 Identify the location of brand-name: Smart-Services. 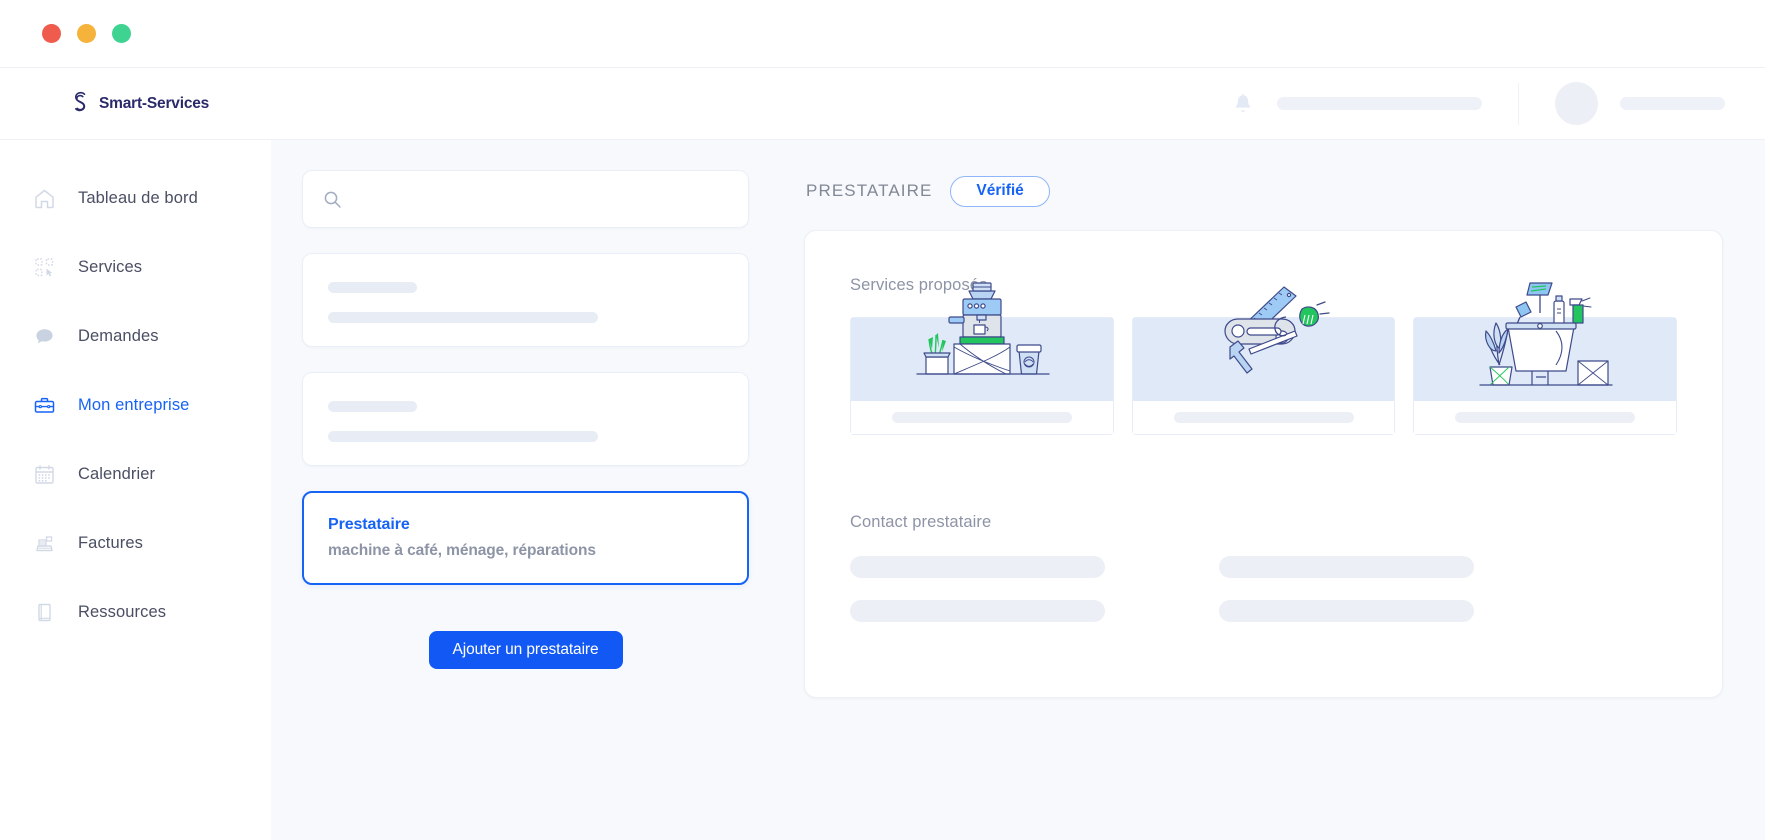
(154, 103).